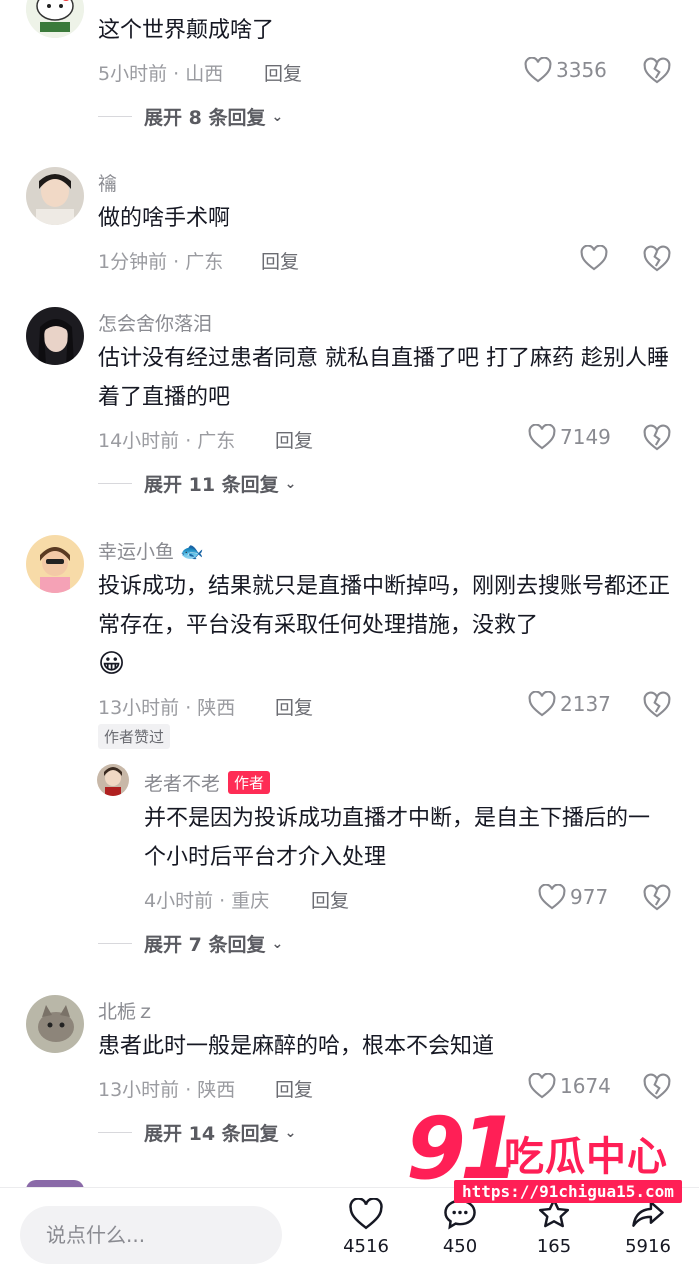  I want to click on share-count: 5916, so click(648, 1246).